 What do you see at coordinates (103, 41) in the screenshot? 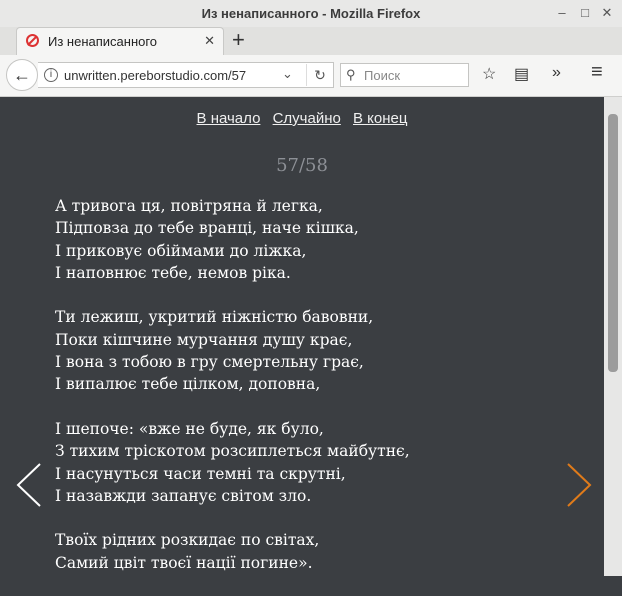
I see `tab-label: Из ненаписанного` at bounding box center [103, 41].